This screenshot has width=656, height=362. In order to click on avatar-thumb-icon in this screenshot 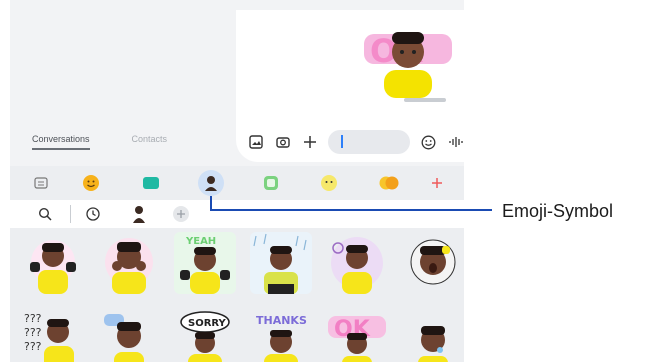, I will do `click(139, 214)`.